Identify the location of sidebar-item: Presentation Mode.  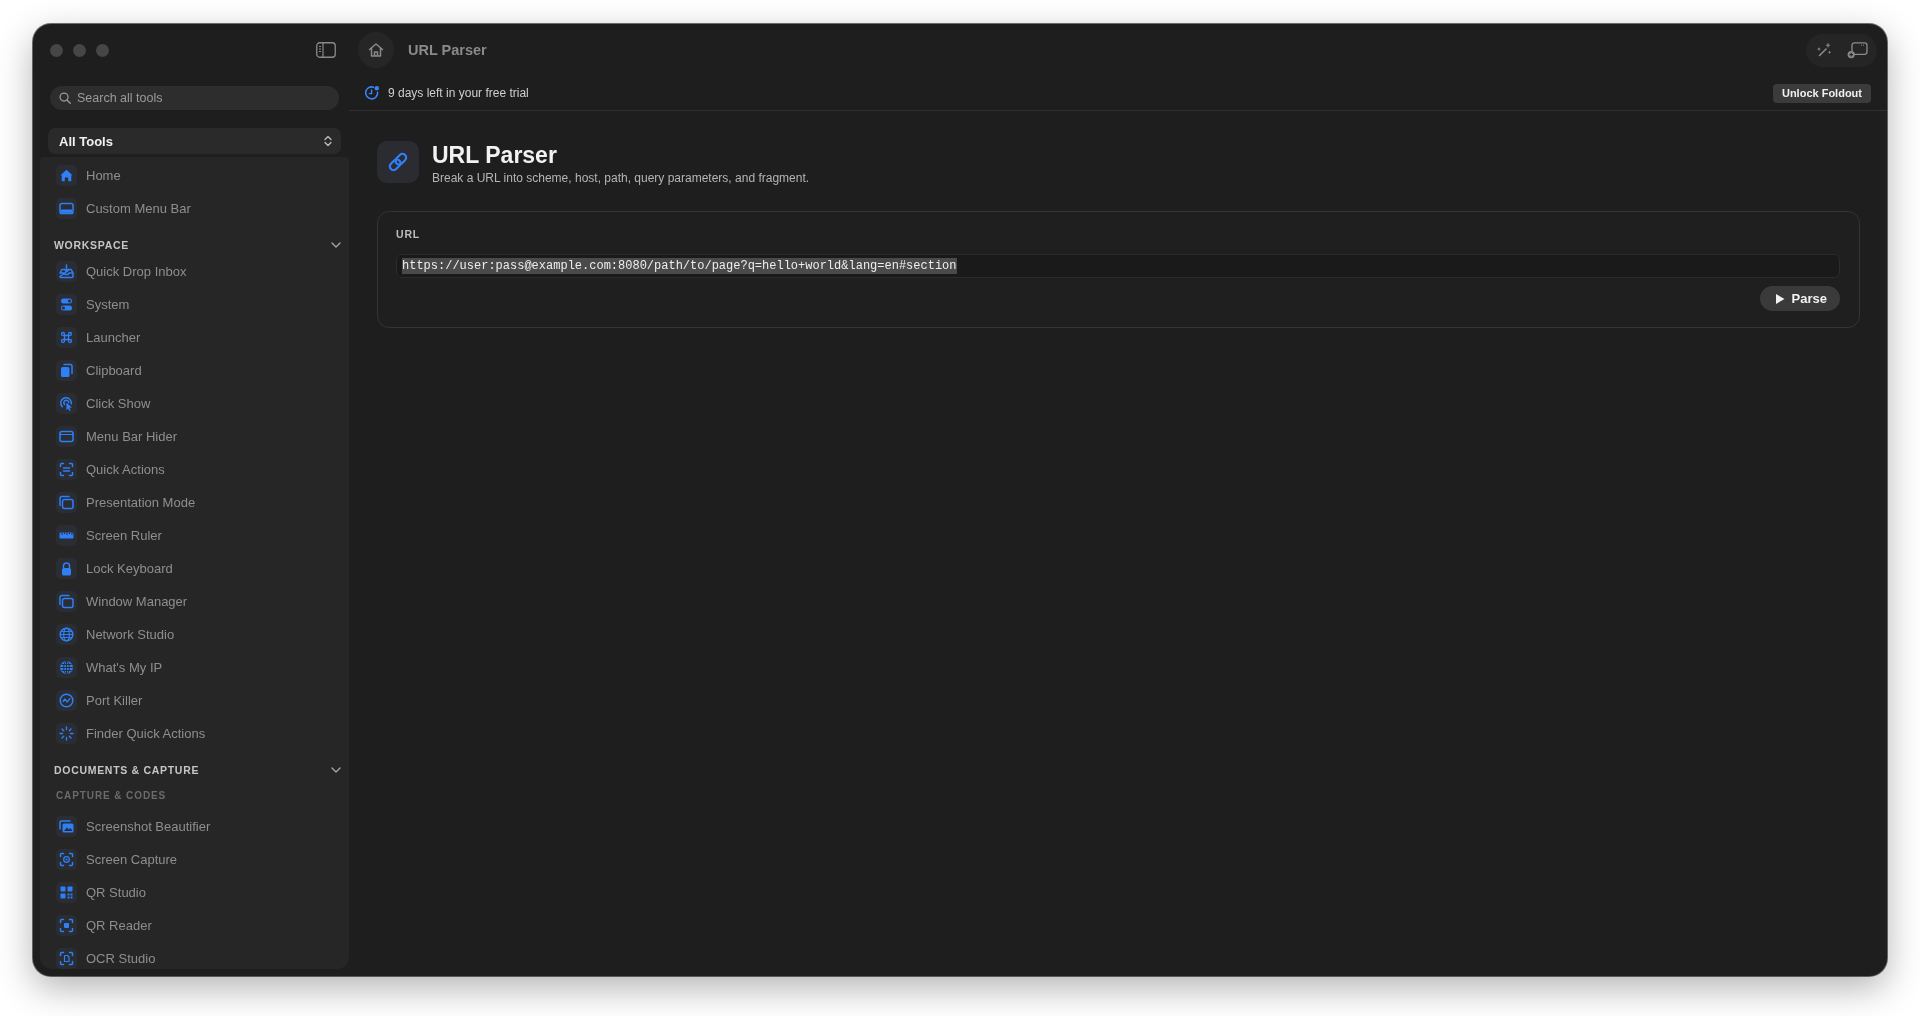
(194, 502).